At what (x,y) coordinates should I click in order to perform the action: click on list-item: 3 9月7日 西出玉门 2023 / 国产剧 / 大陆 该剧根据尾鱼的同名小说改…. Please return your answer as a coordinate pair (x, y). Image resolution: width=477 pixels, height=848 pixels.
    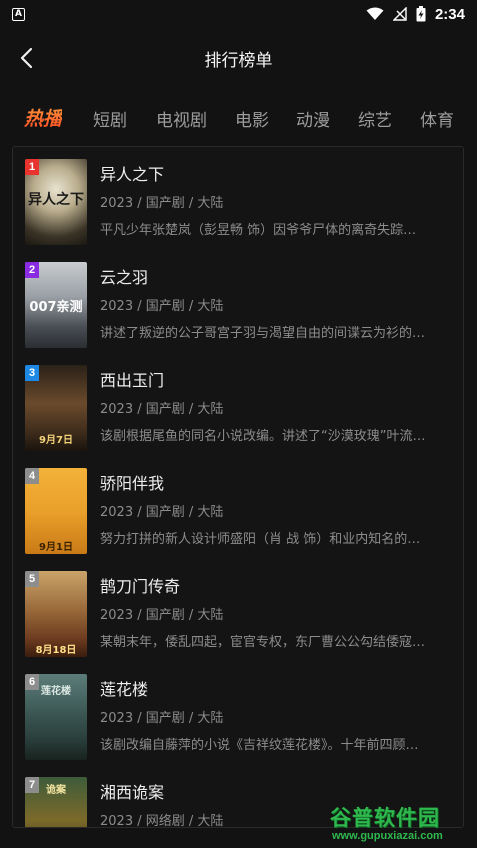
    Looking at the image, I should click on (240, 408).